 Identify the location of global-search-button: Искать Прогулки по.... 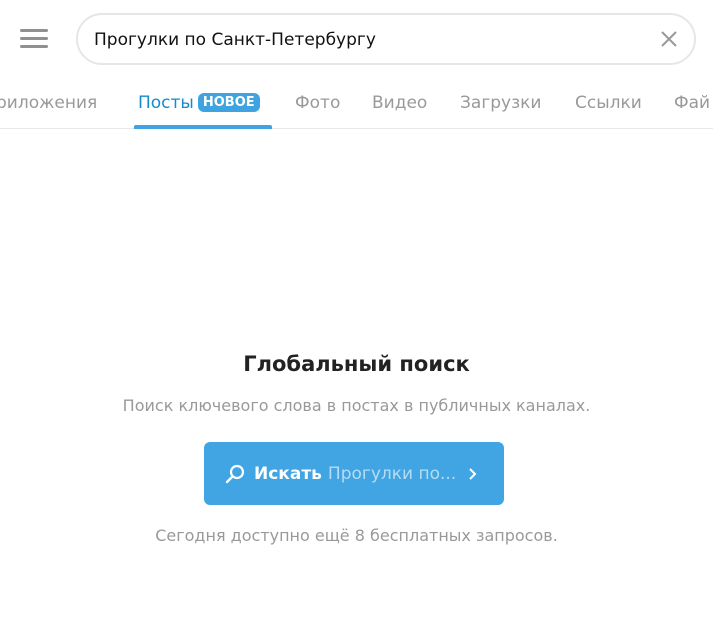
(354, 473).